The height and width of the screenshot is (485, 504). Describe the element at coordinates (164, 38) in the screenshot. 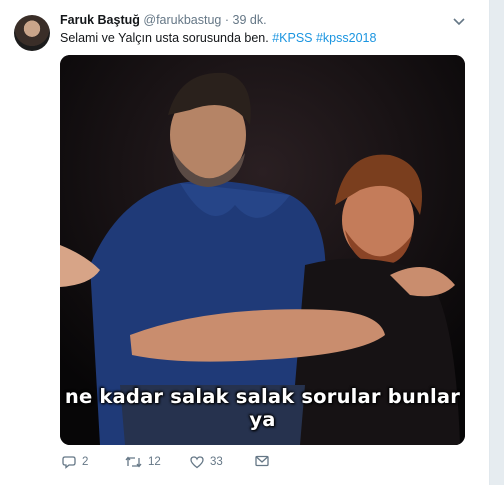

I see `tweet-text-body: Selami ve Yalçın usta sorusunda ben.` at that location.